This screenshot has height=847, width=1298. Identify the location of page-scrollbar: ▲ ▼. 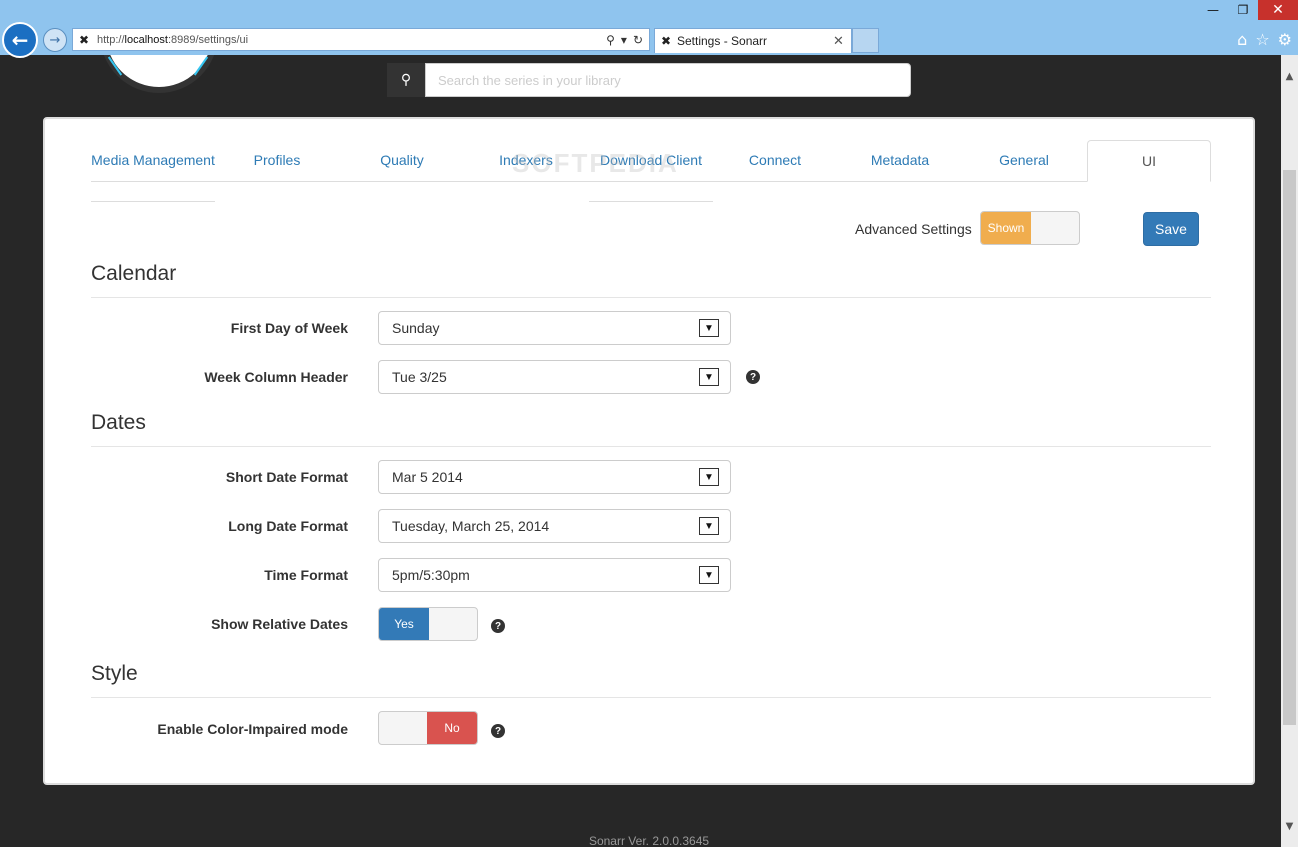
(1289, 451).